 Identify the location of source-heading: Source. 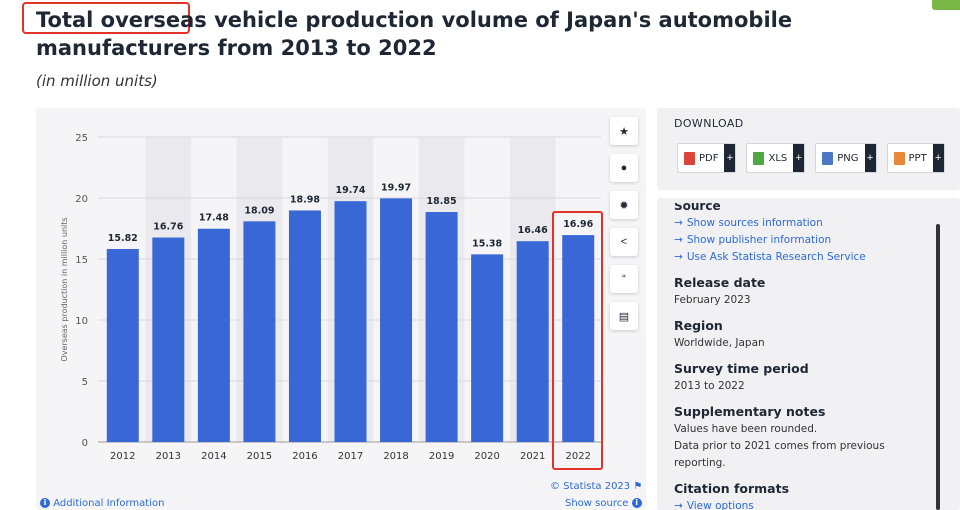
(697, 208).